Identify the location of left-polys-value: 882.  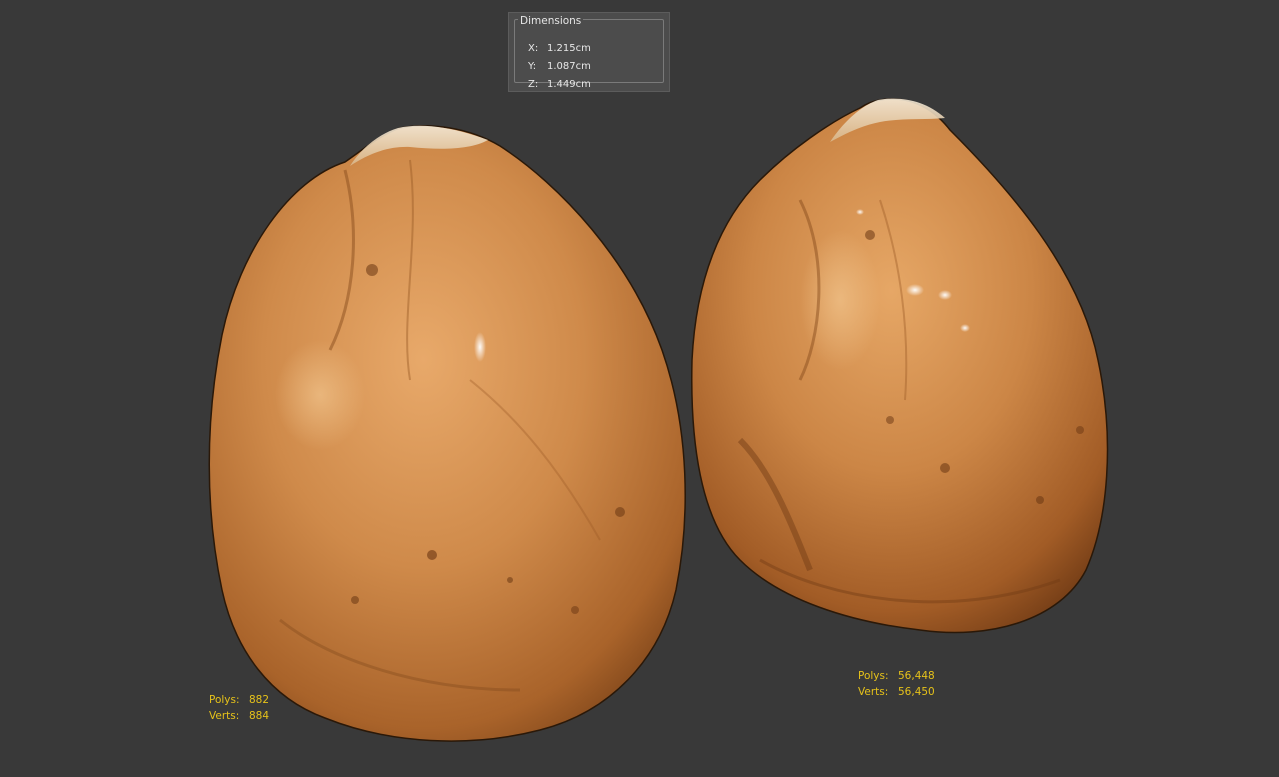
(259, 700).